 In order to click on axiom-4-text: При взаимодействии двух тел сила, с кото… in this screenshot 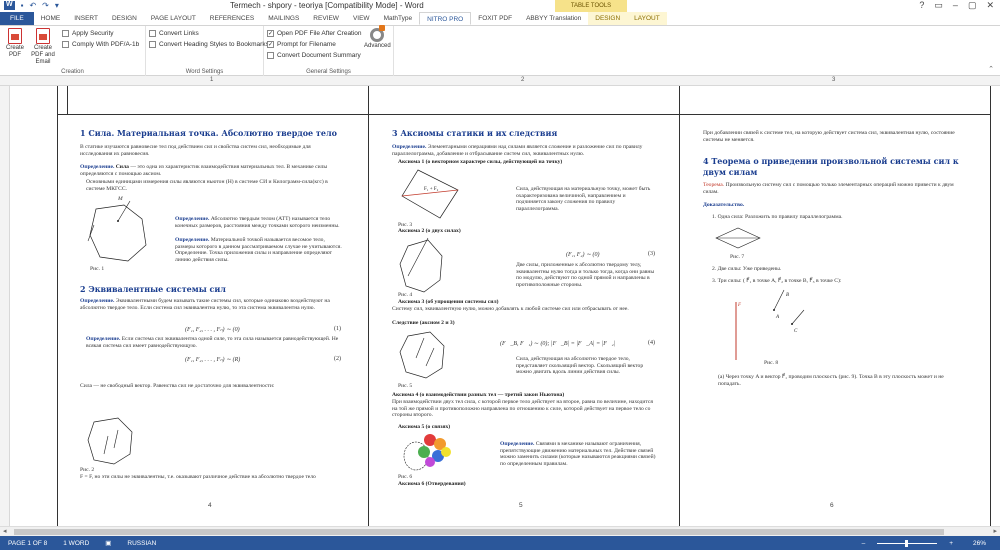, I will do `click(523, 409)`.